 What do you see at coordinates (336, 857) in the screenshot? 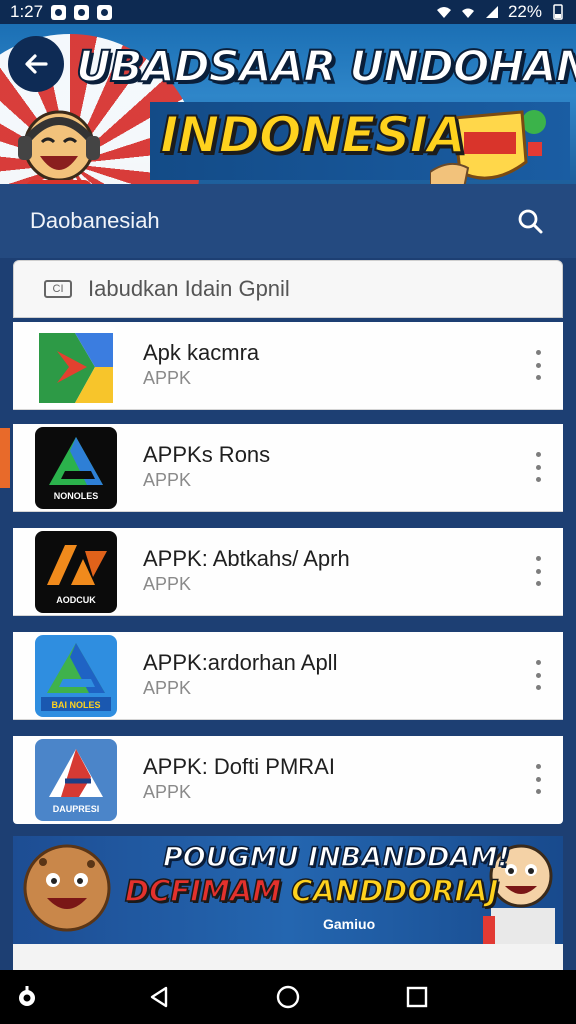
I see `ad-headline: POUGMU INBANDDAM!` at bounding box center [336, 857].